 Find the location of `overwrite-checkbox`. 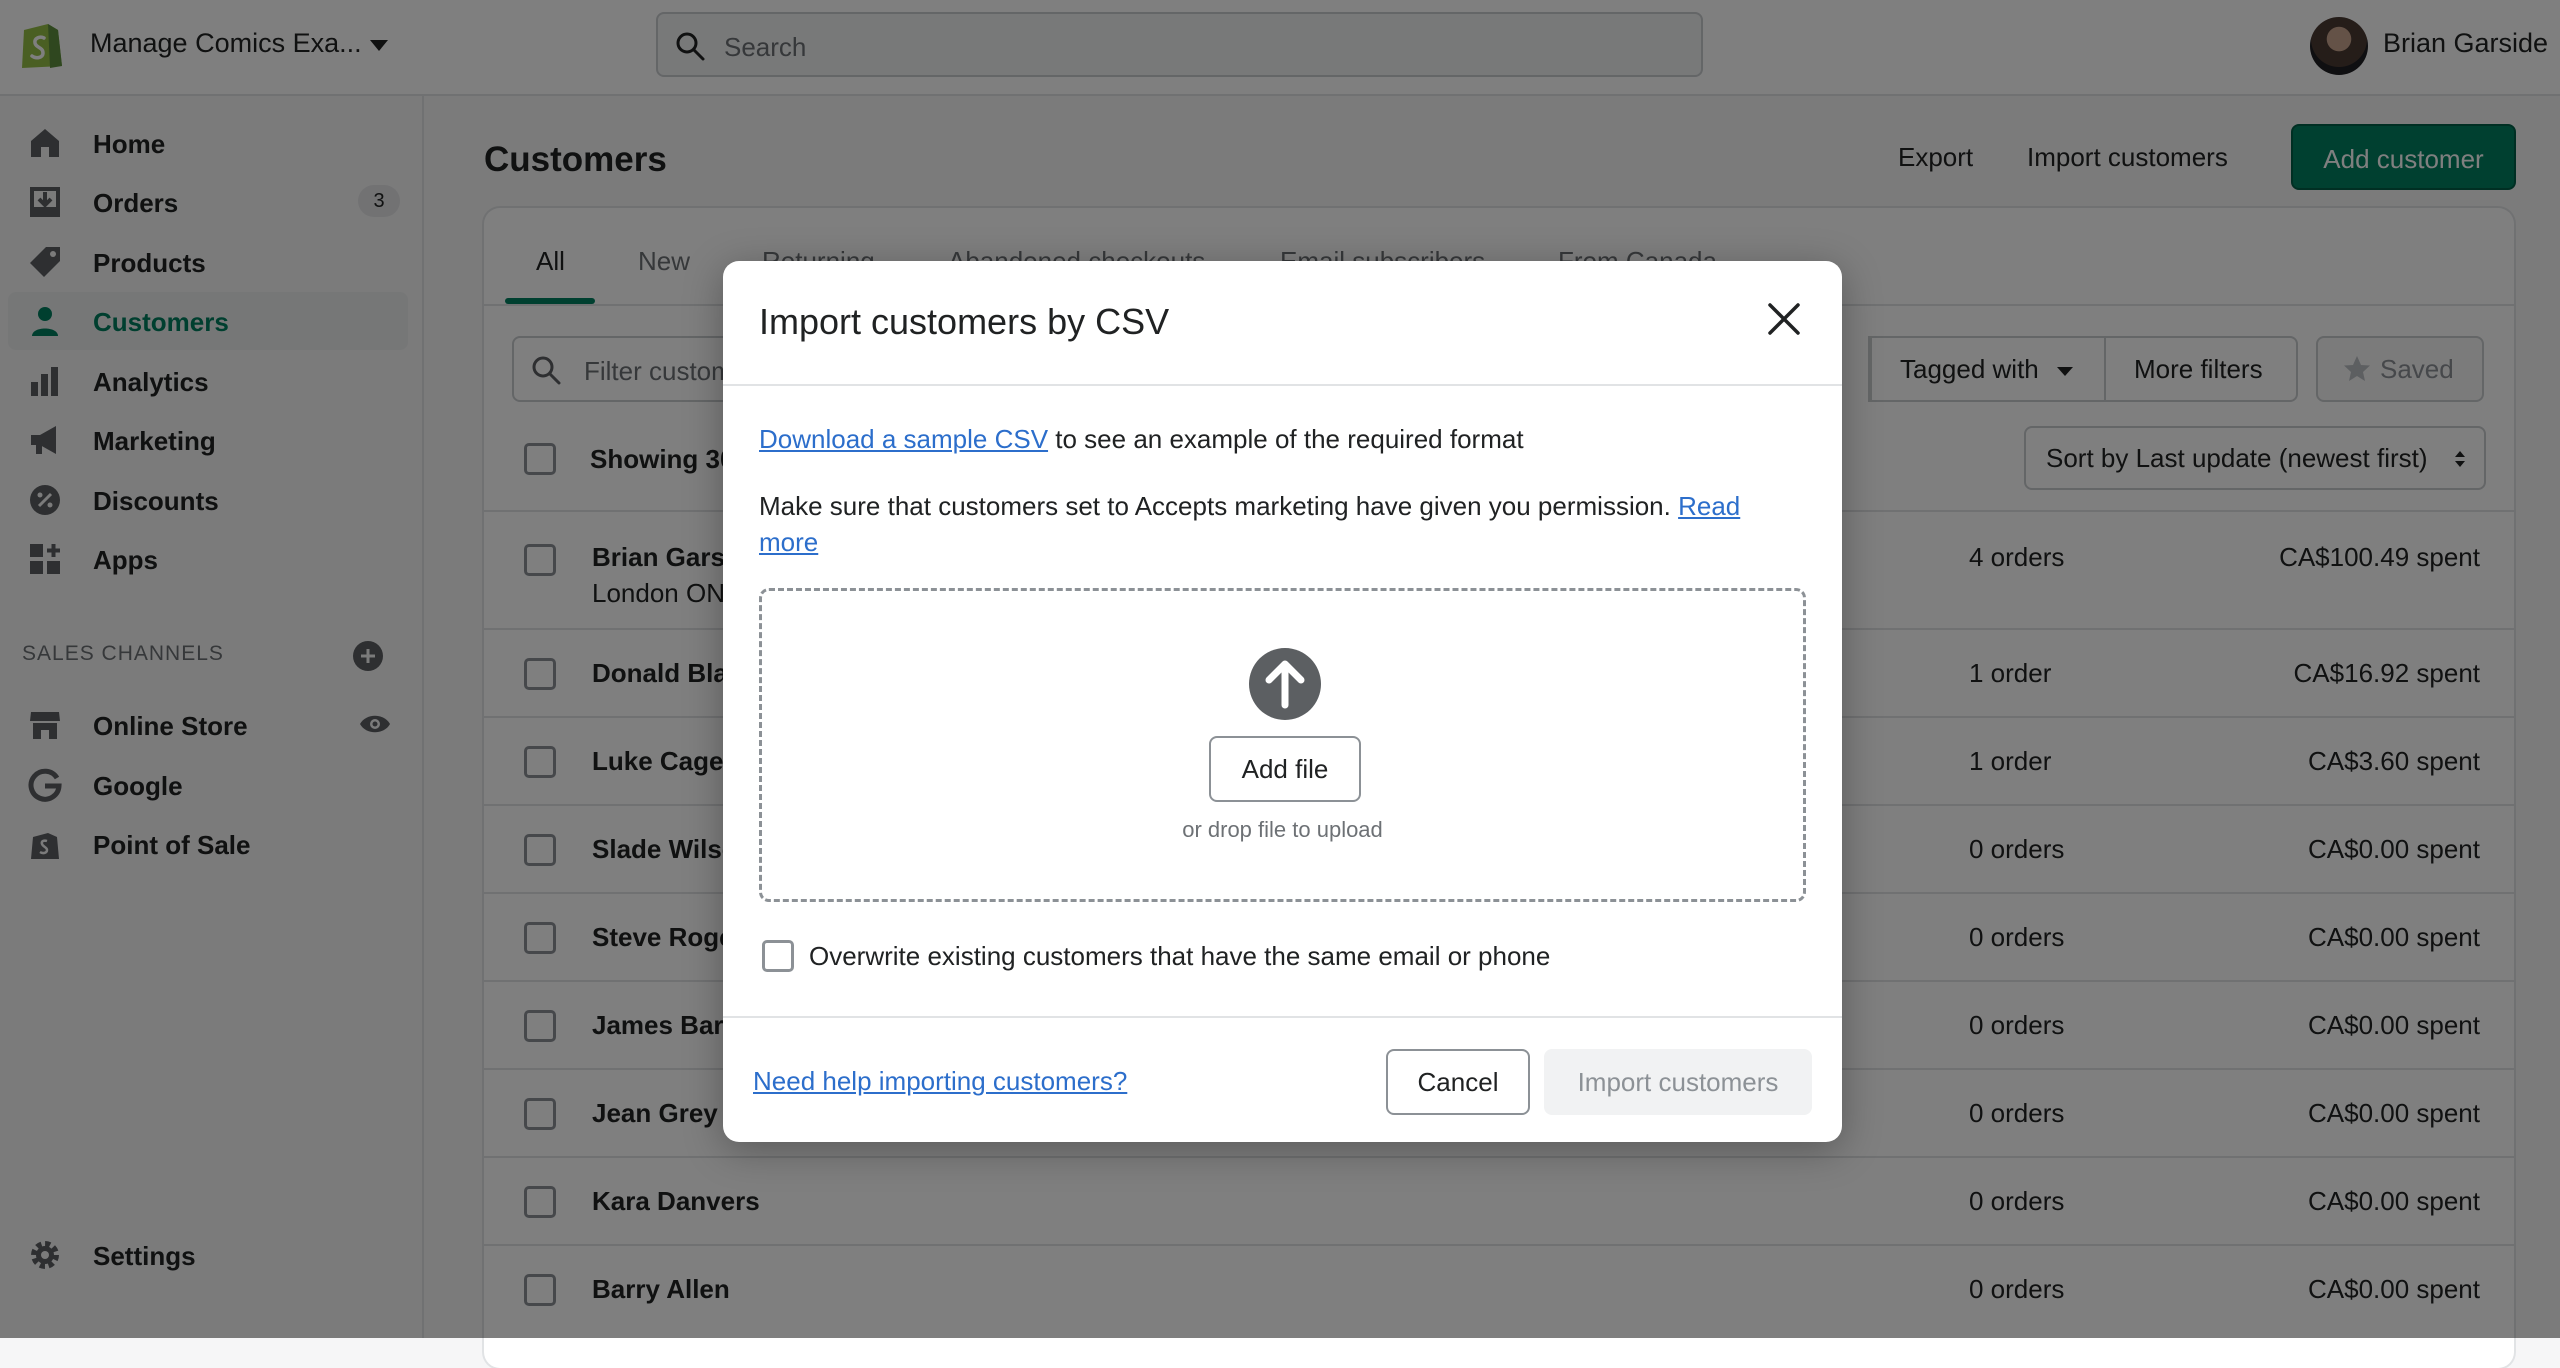

overwrite-checkbox is located at coordinates (778, 956).